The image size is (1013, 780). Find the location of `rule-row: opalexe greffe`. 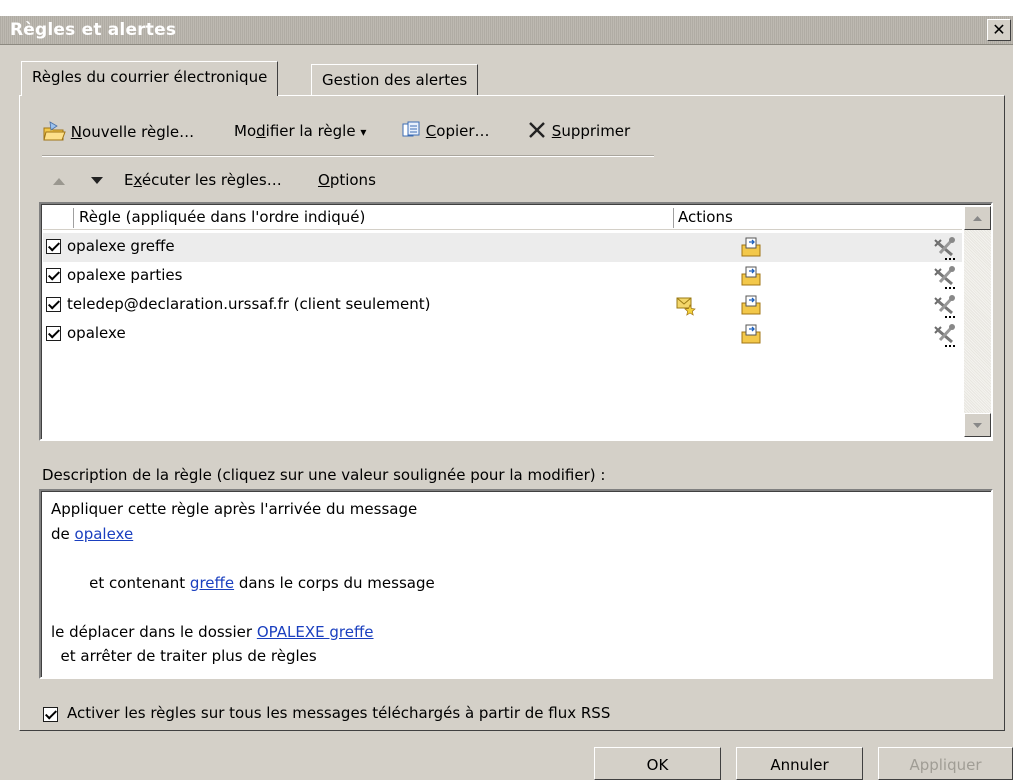

rule-row: opalexe greffe is located at coordinates (502, 247).